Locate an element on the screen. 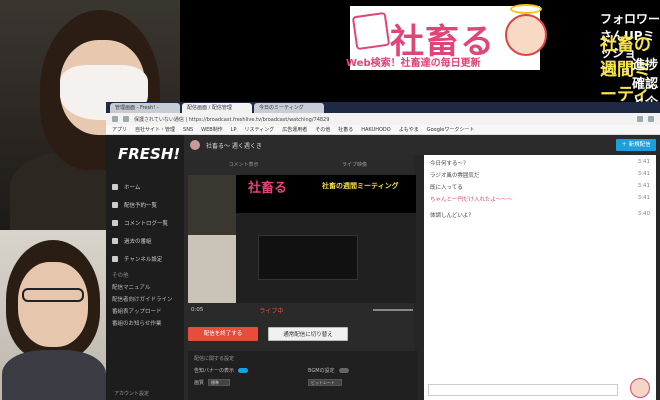 This screenshot has width=660, height=400. preview-cam-top is located at coordinates (212, 205).